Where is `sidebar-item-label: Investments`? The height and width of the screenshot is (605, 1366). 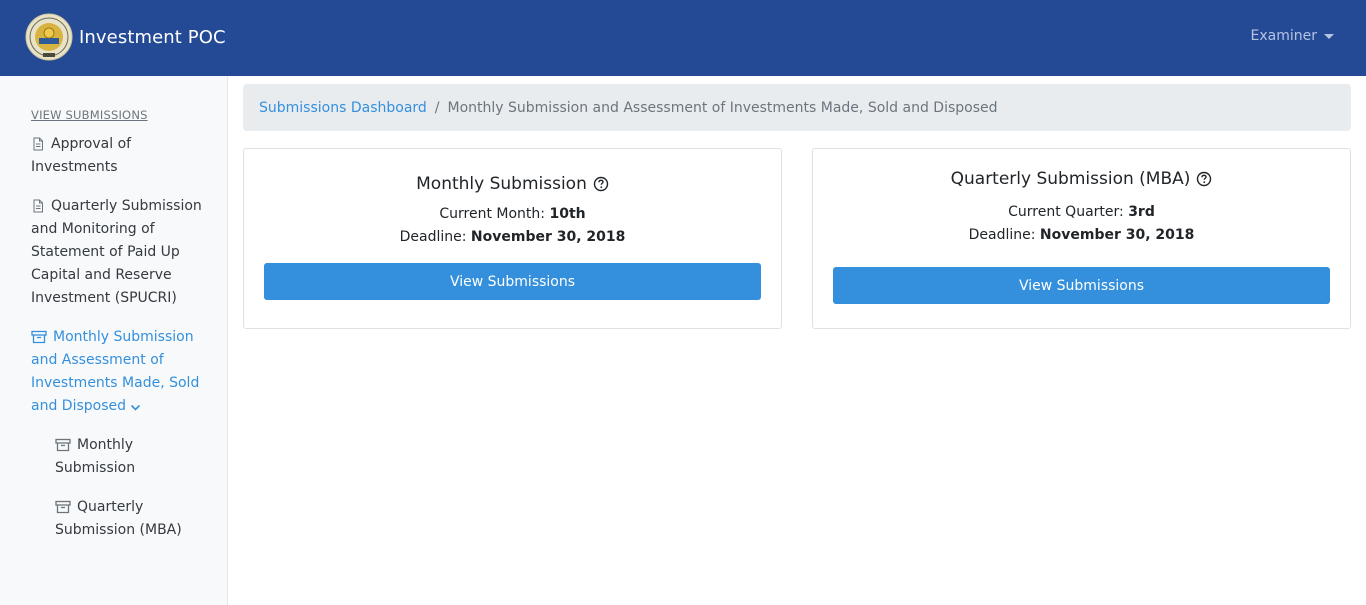 sidebar-item-label: Investments is located at coordinates (74, 167).